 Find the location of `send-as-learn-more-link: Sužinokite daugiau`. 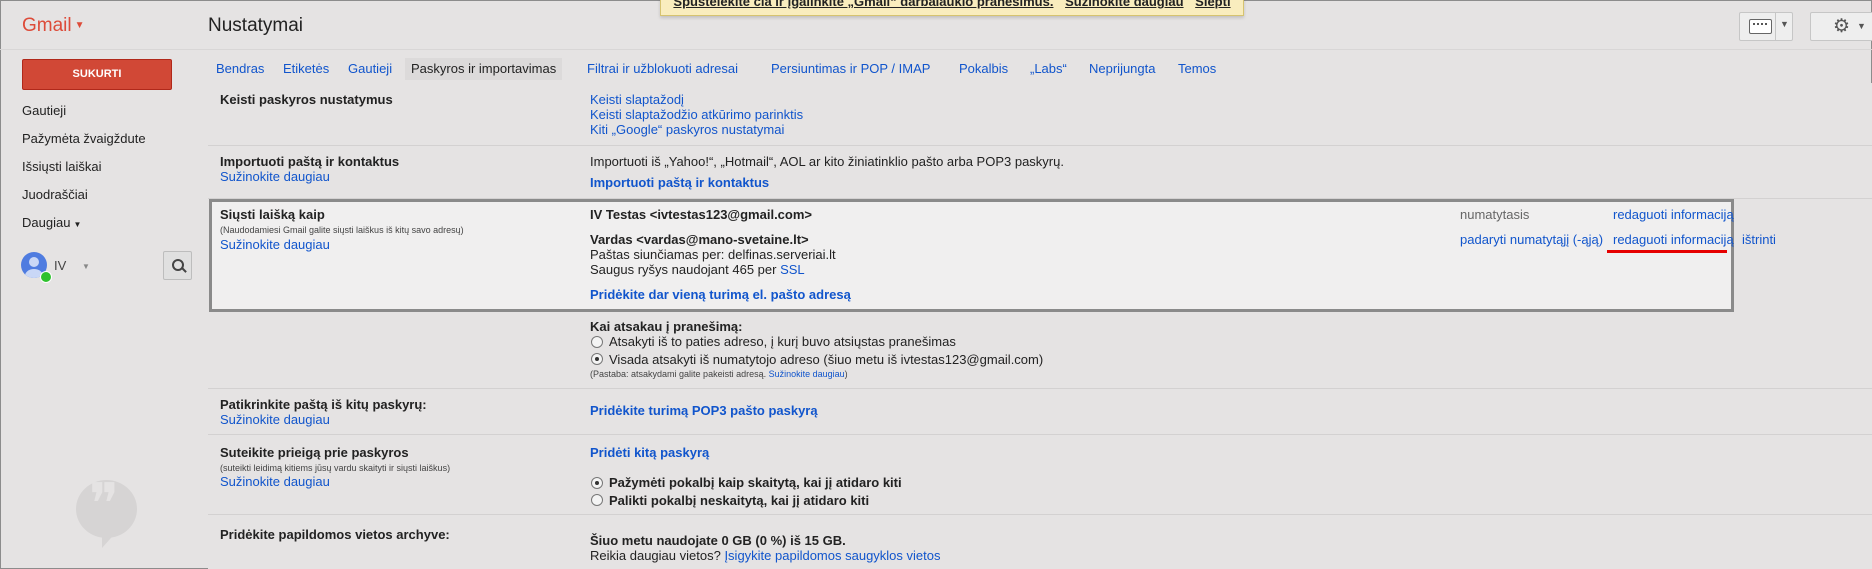

send-as-learn-more-link: Sužinokite daugiau is located at coordinates (275, 244).